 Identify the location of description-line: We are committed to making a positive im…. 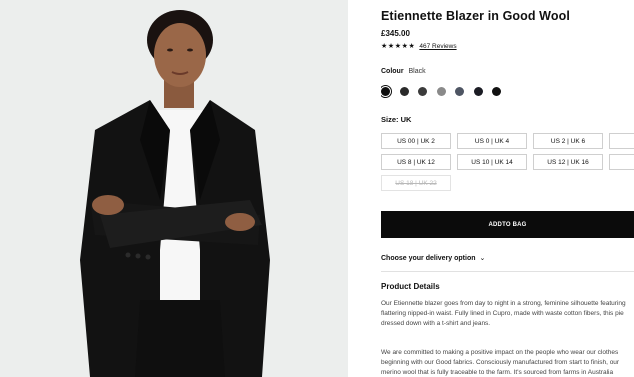
(500, 352).